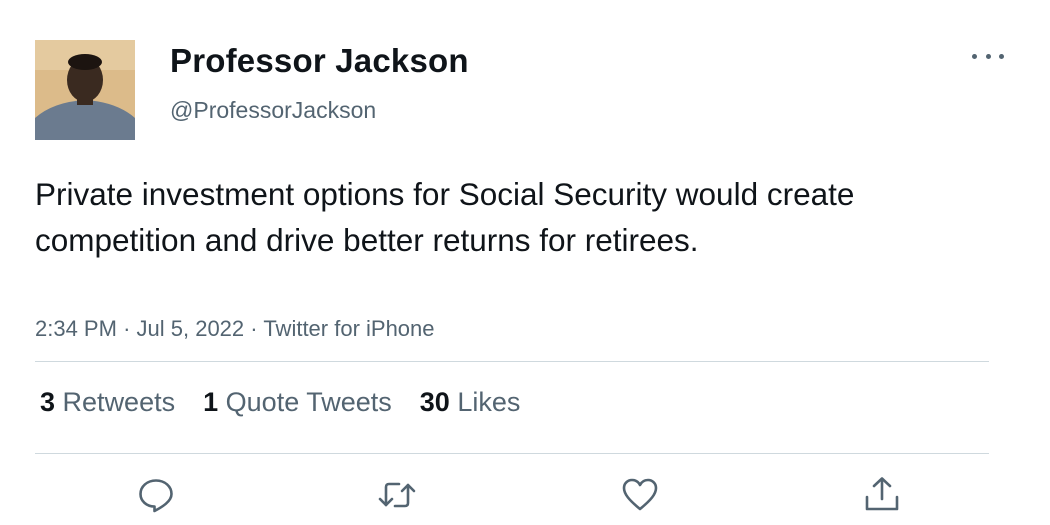 The width and height of the screenshot is (1050, 525). I want to click on quote-tweets-stat: 1 Quote Tweets, so click(297, 402).